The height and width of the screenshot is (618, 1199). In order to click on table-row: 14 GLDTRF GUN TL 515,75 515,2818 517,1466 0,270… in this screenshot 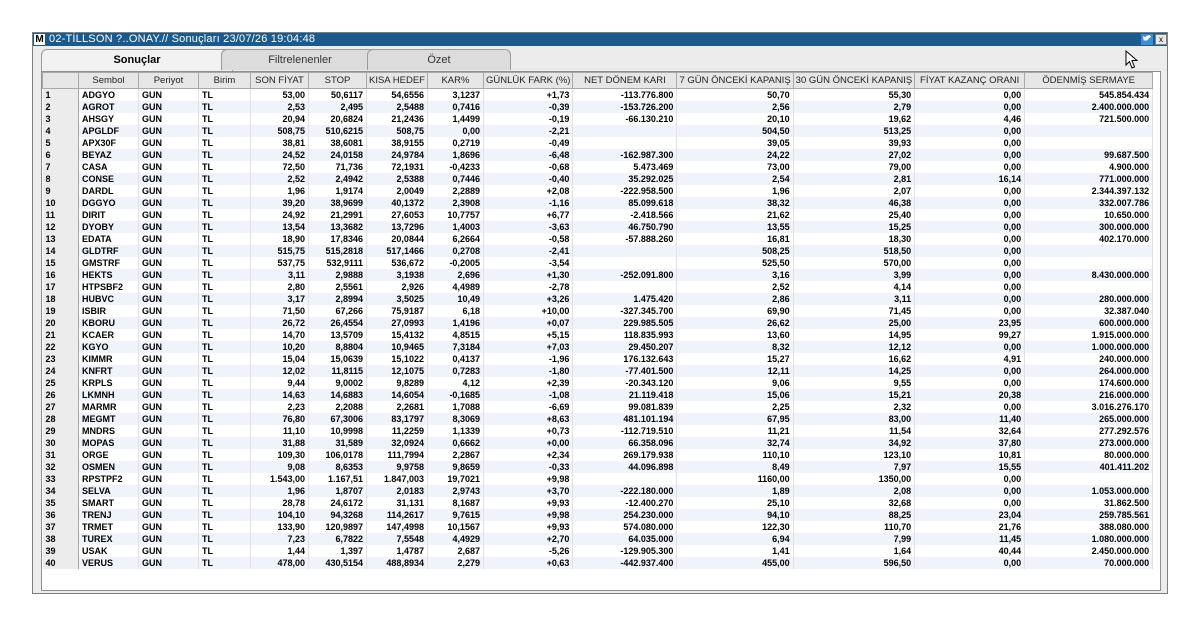, I will do `click(598, 251)`.